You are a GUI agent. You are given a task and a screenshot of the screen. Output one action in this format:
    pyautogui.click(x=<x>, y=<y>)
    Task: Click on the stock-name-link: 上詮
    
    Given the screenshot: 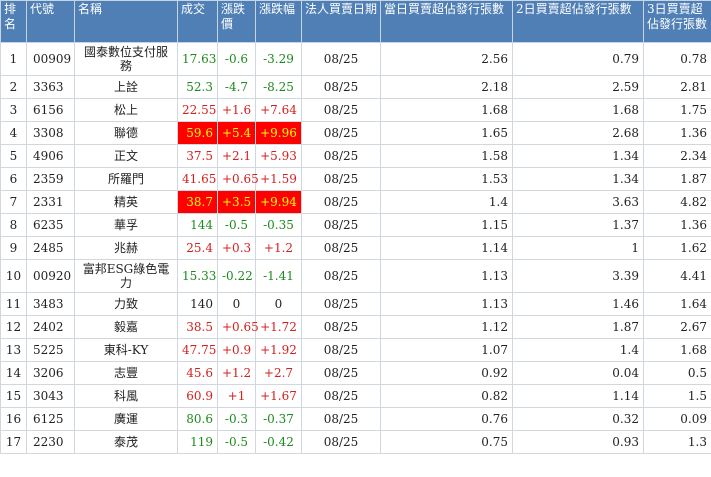 What is the action you would take?
    pyautogui.click(x=126, y=87)
    